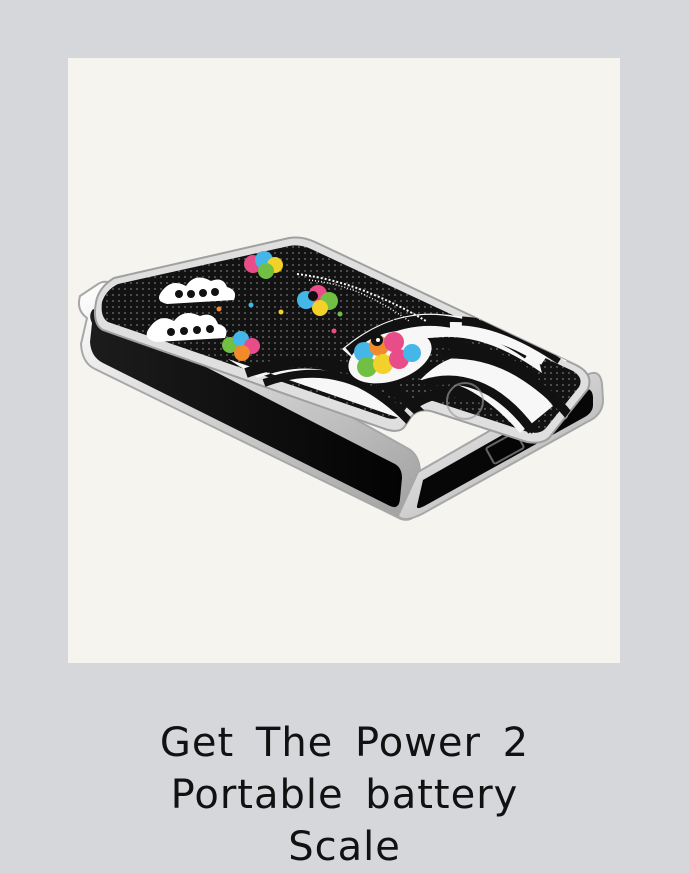 The width and height of the screenshot is (689, 873). I want to click on product-title-line-2: Portable battery, so click(344, 795).